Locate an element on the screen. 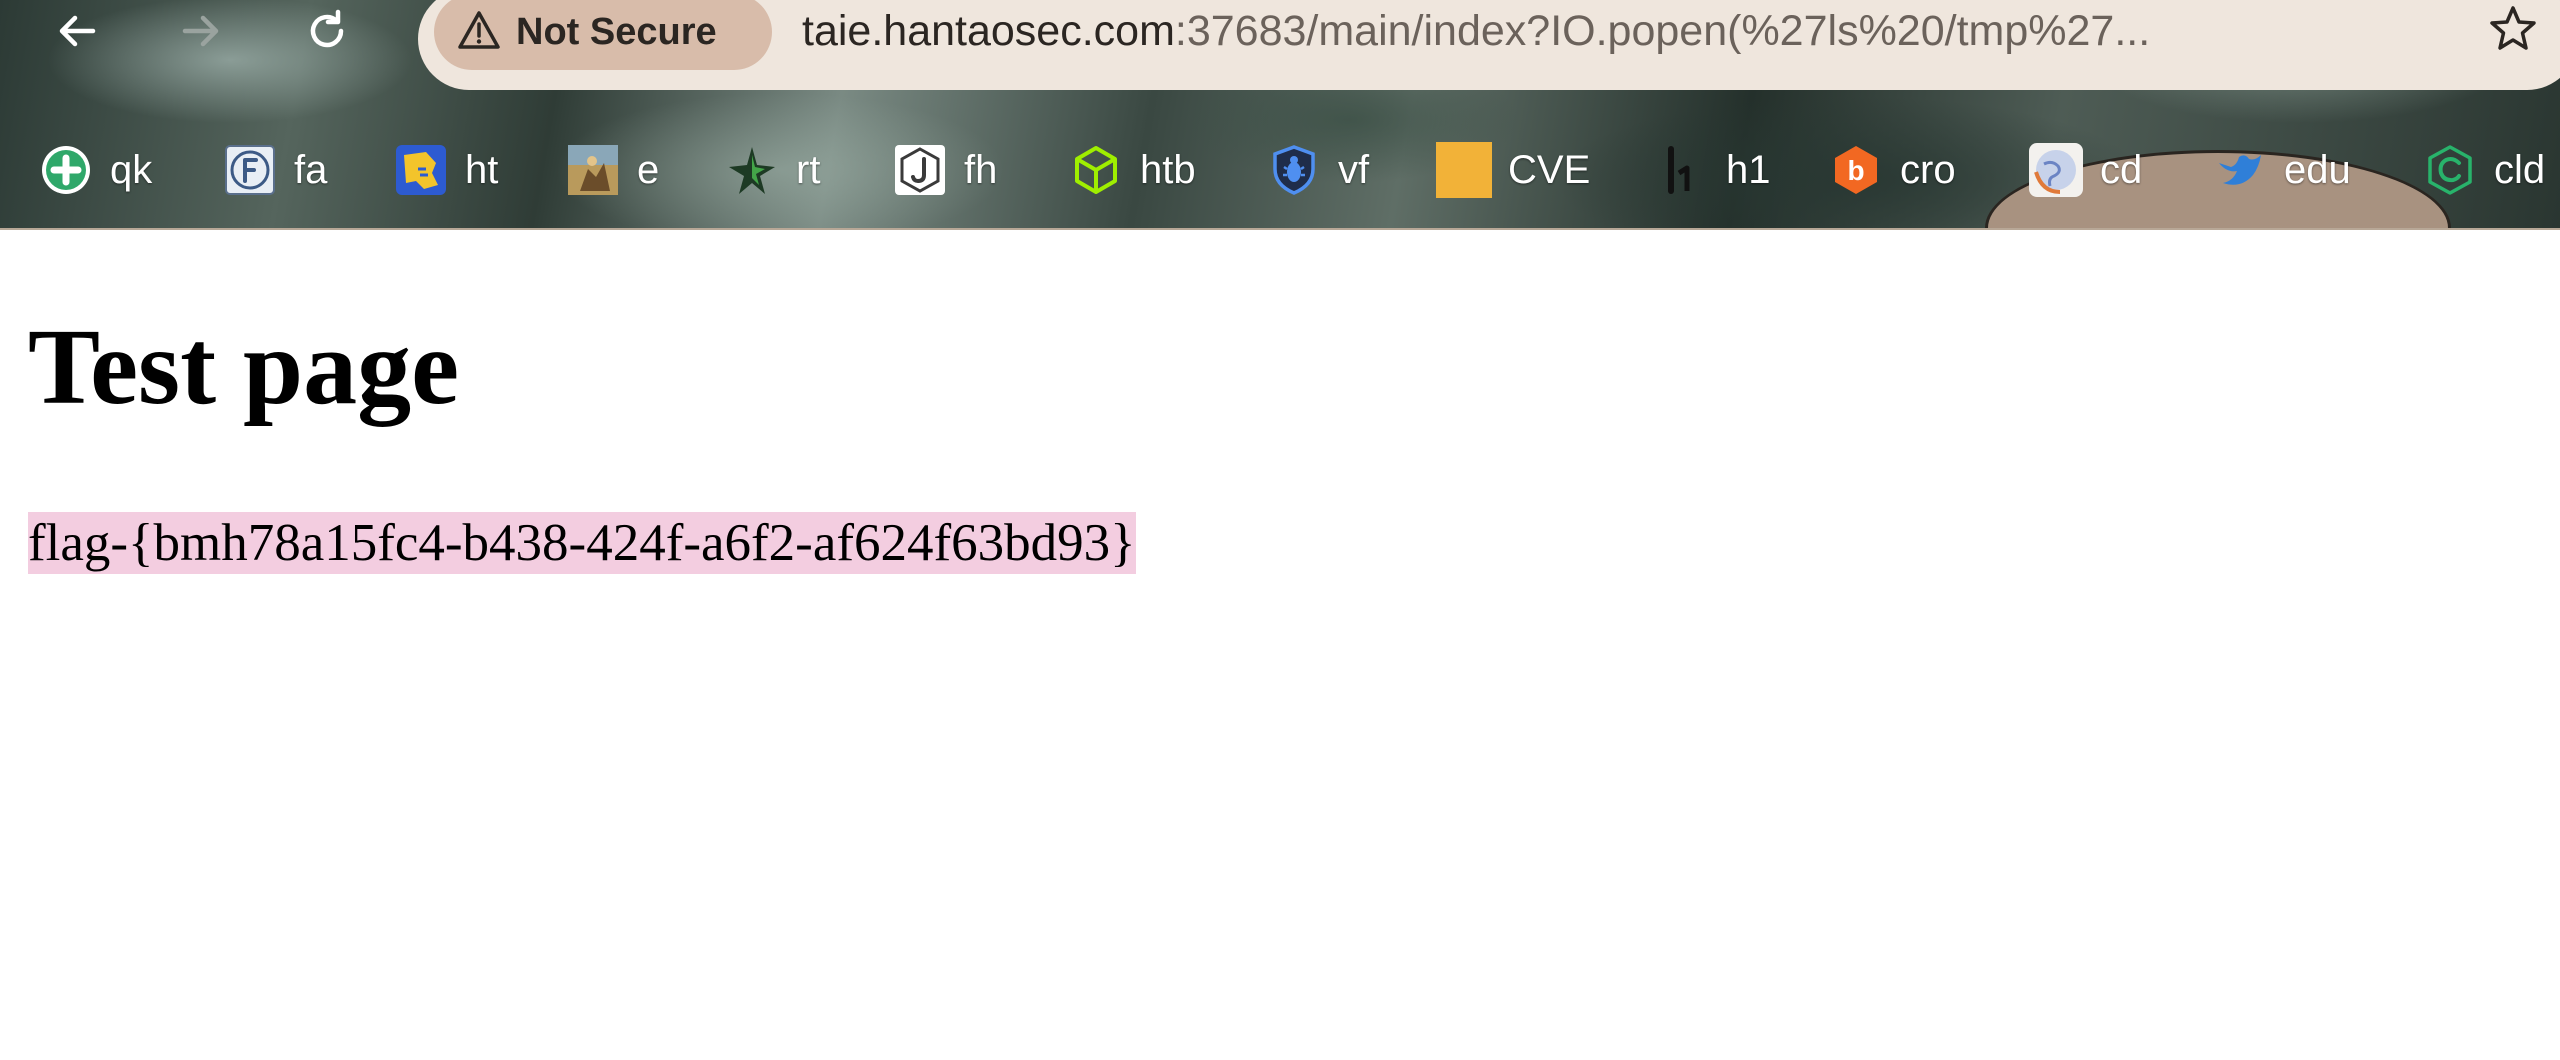  bookmark-label: cd is located at coordinates (2121, 169).